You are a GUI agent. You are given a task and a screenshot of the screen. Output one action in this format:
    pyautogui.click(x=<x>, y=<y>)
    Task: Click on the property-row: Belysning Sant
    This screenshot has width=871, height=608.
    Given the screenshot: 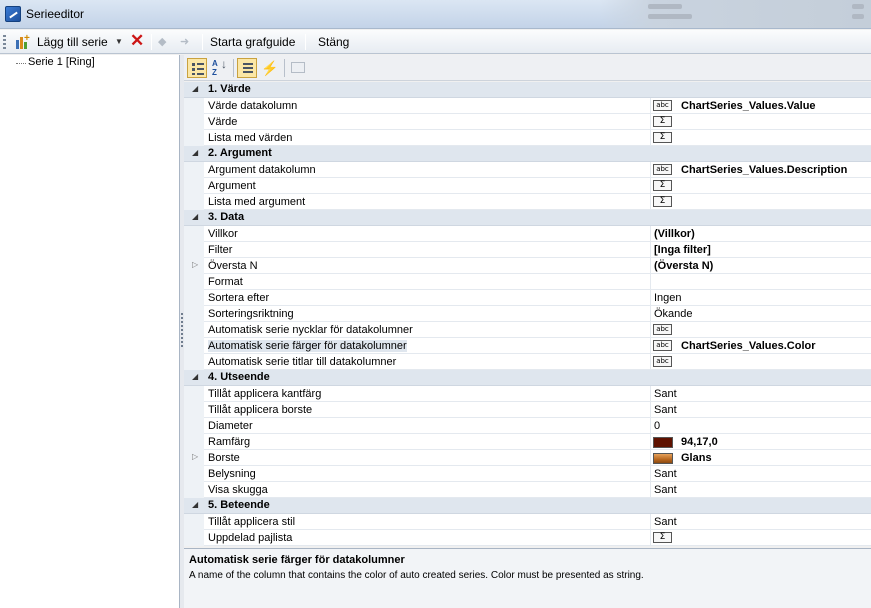 What is the action you would take?
    pyautogui.click(x=527, y=474)
    